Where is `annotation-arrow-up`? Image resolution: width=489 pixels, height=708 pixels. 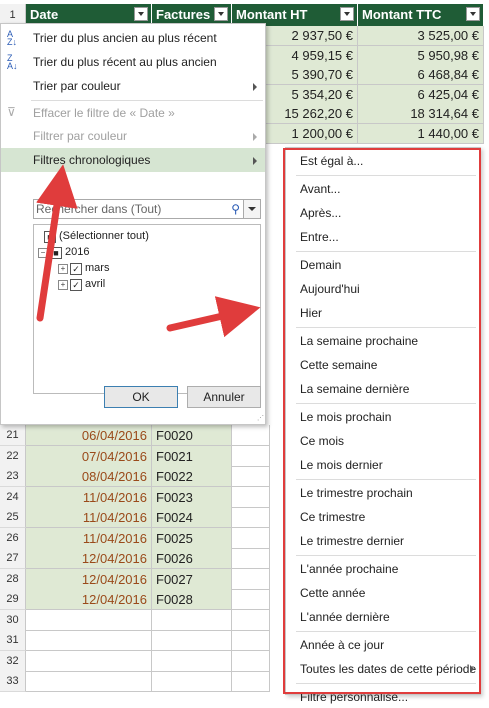 annotation-arrow-up is located at coordinates (57, 243).